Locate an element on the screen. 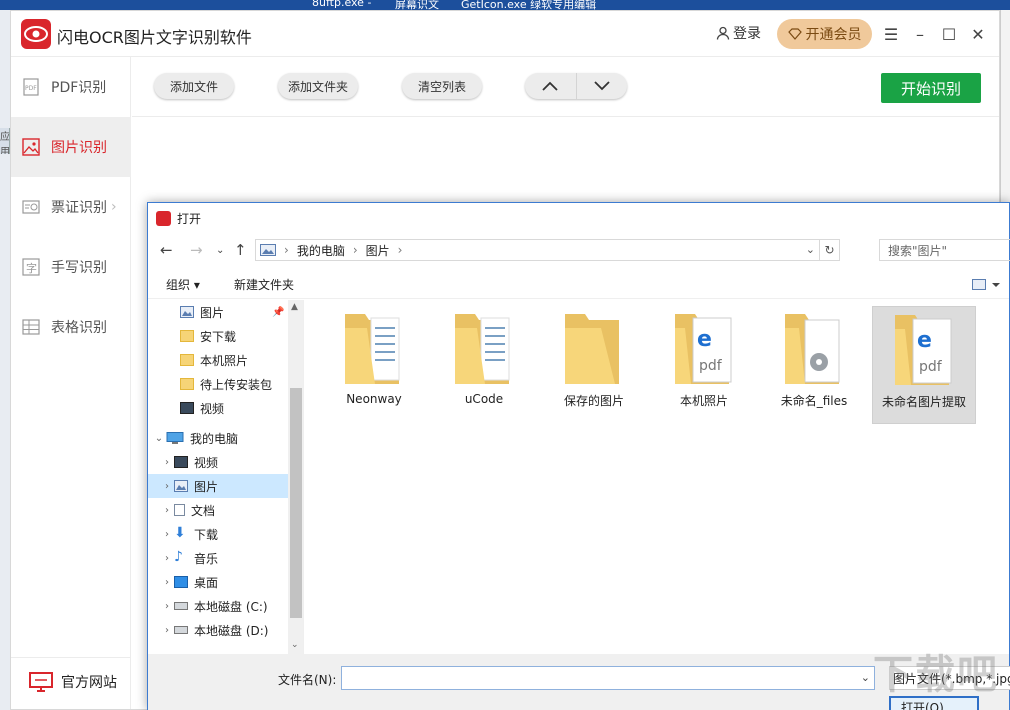 The width and height of the screenshot is (1010, 710). recent-dropdown-icon: ⌄ is located at coordinates (220, 250).